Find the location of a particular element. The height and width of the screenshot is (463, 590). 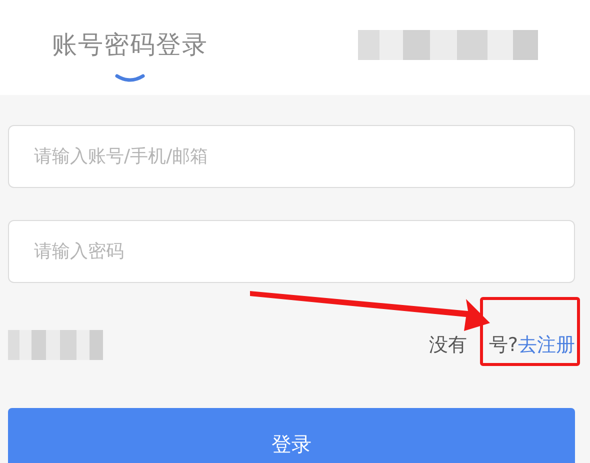

register-prompt: 号? is located at coordinates (503, 345).